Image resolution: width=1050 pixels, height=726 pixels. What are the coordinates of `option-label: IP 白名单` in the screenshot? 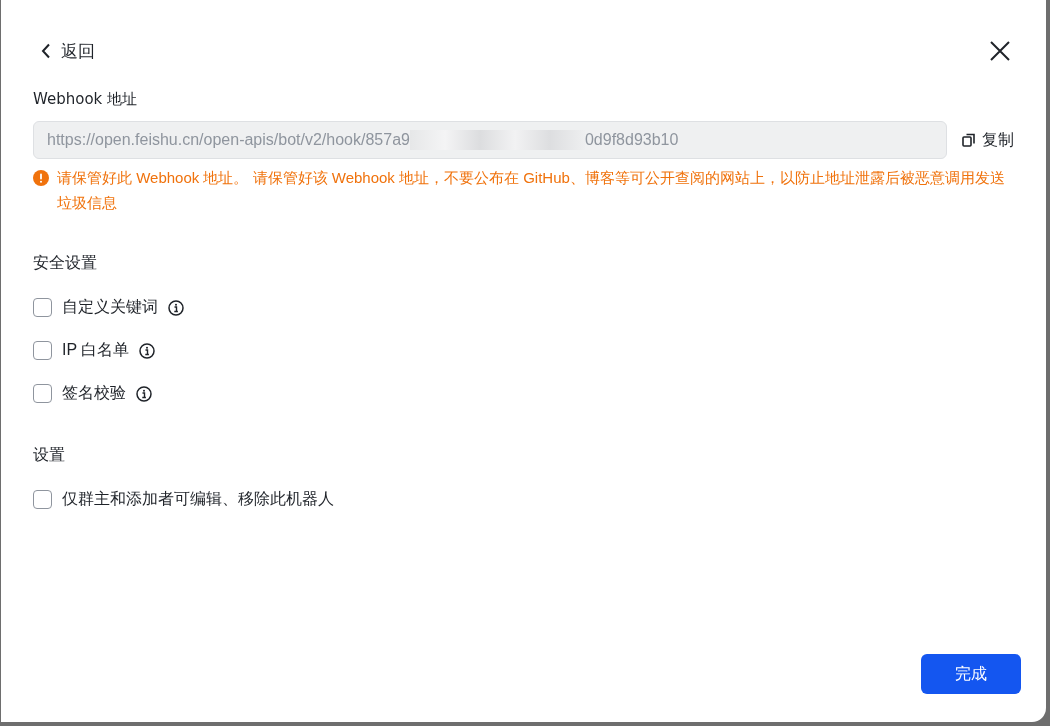 It's located at (96, 350).